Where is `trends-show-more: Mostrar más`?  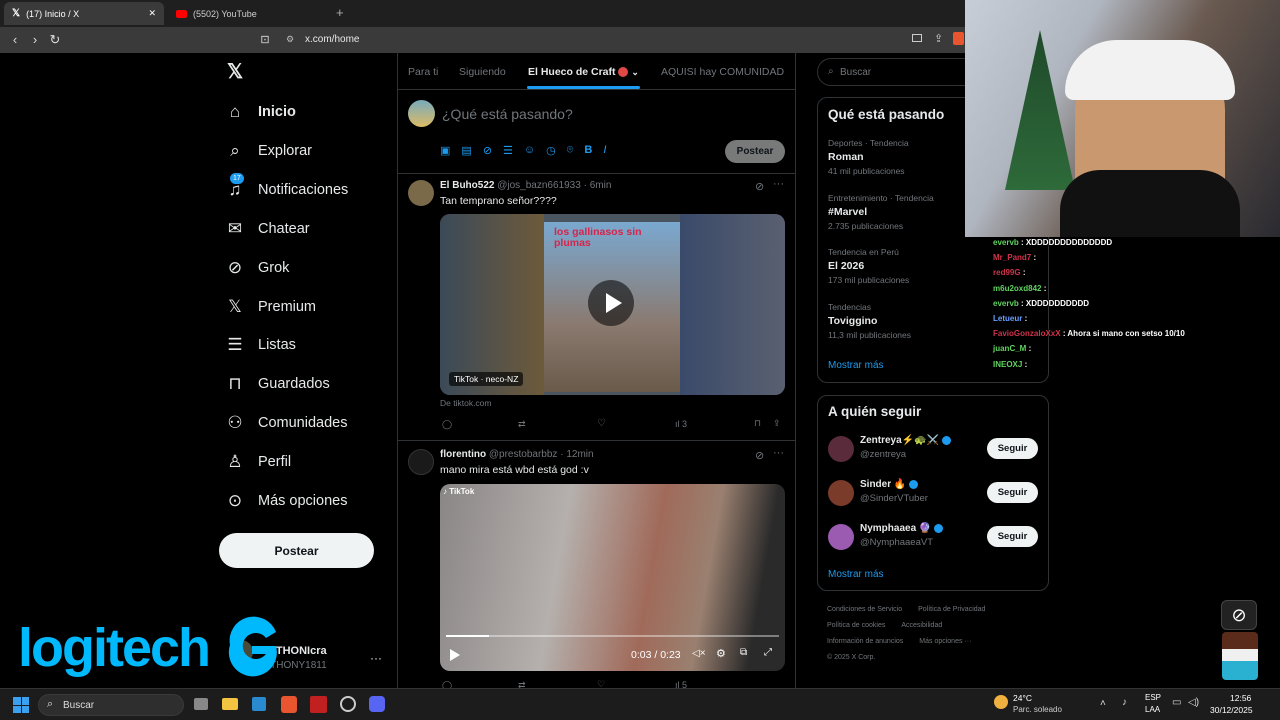
trends-show-more: Mostrar más is located at coordinates (856, 365).